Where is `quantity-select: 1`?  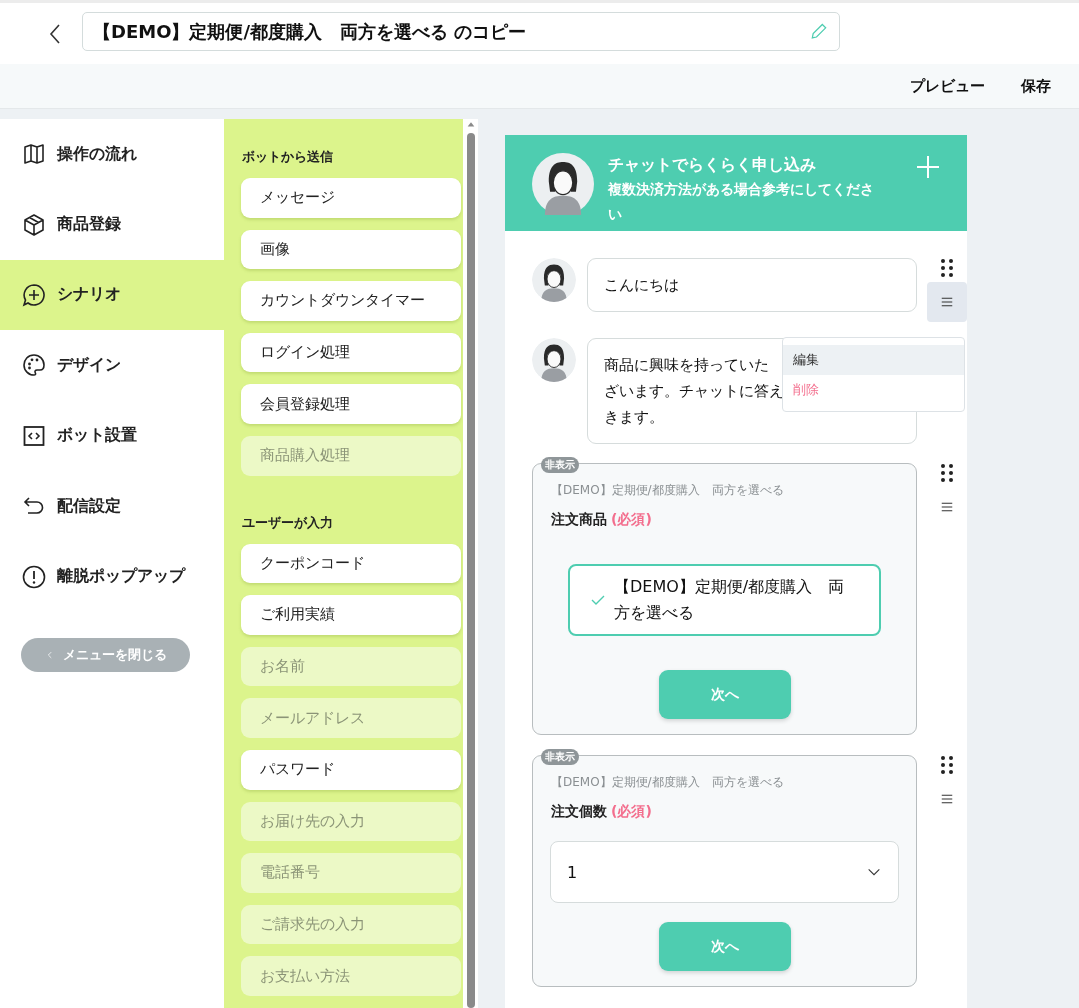
quantity-select: 1 is located at coordinates (724, 872).